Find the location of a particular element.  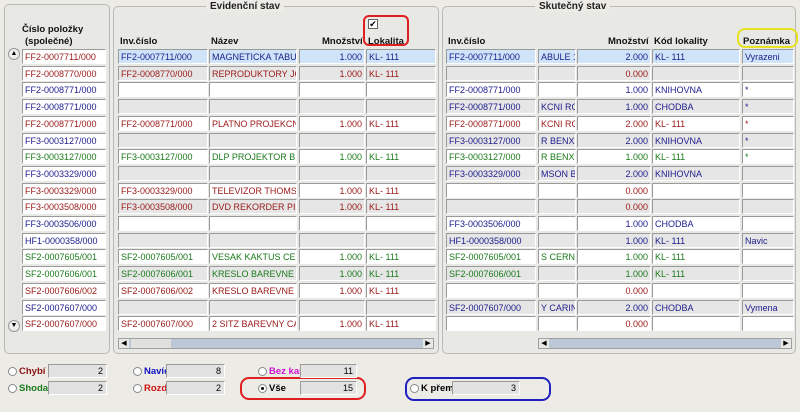

skut-note-cell: Vyrazeni is located at coordinates (768, 56).